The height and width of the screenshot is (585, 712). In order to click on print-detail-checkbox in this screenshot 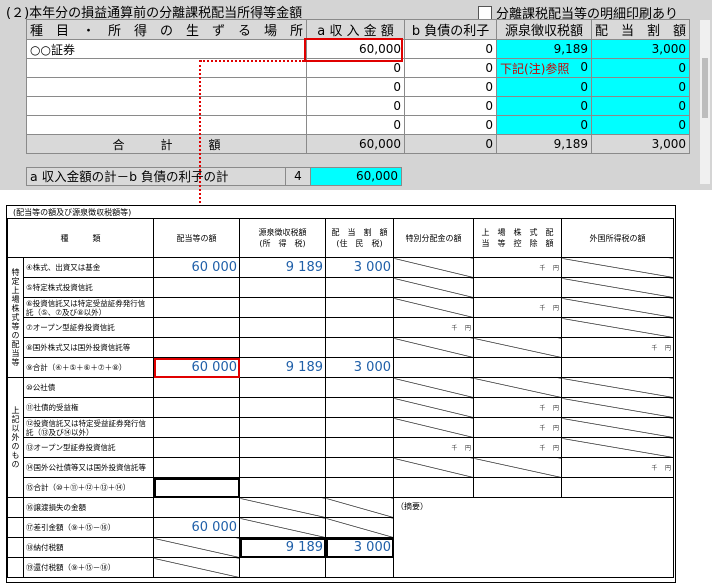, I will do `click(485, 12)`.